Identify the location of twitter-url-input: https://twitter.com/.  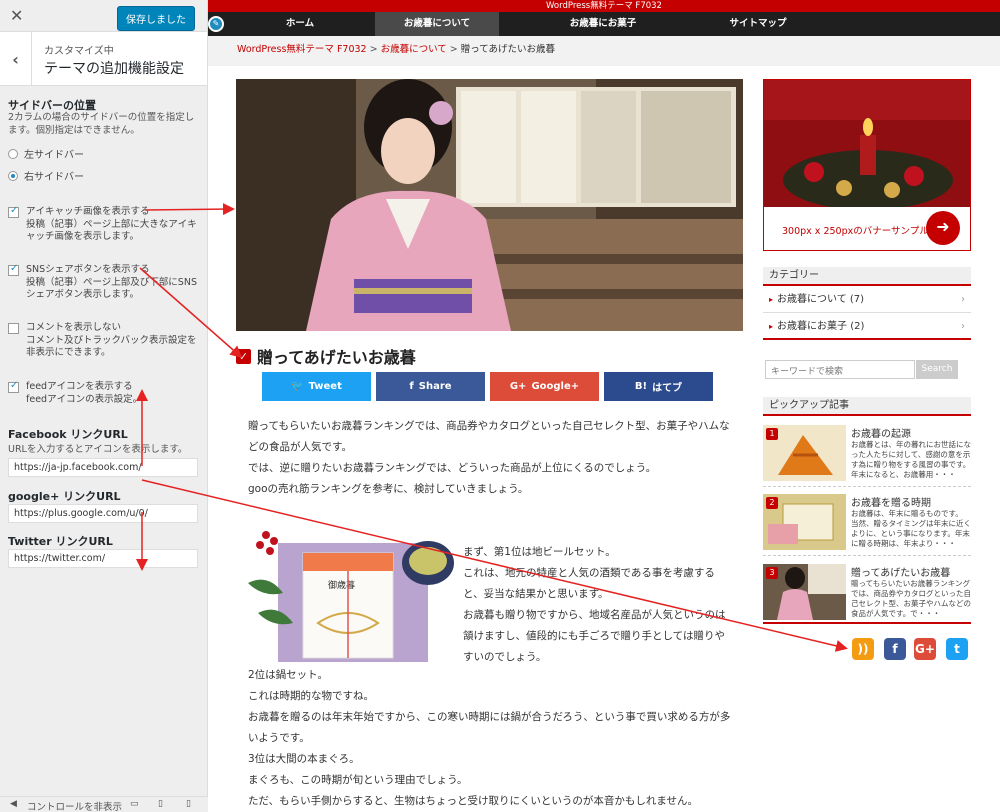
(103, 558).